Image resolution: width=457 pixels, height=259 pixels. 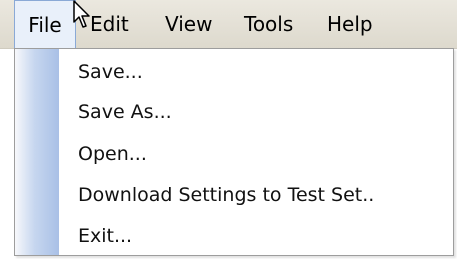 I want to click on menu-icon-gutter, so click(x=37, y=152).